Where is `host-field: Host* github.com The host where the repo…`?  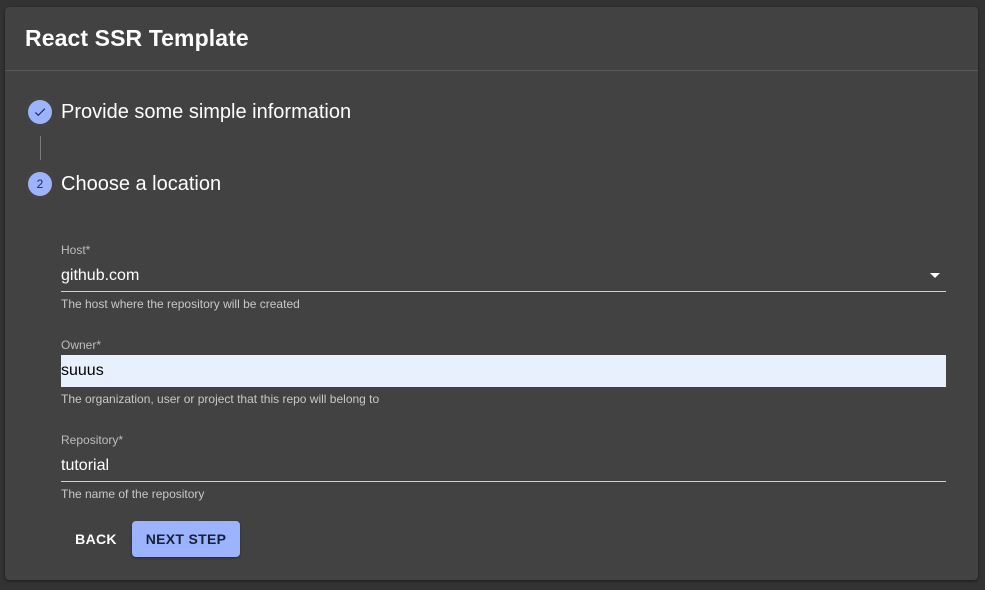 host-field: Host* github.com The host where the repo… is located at coordinates (503, 277).